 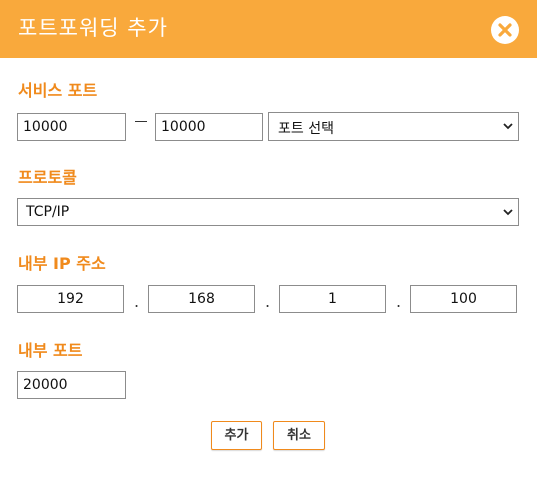 What do you see at coordinates (62, 263) in the screenshot?
I see `internal-ip-label: 내부 IP 주소` at bounding box center [62, 263].